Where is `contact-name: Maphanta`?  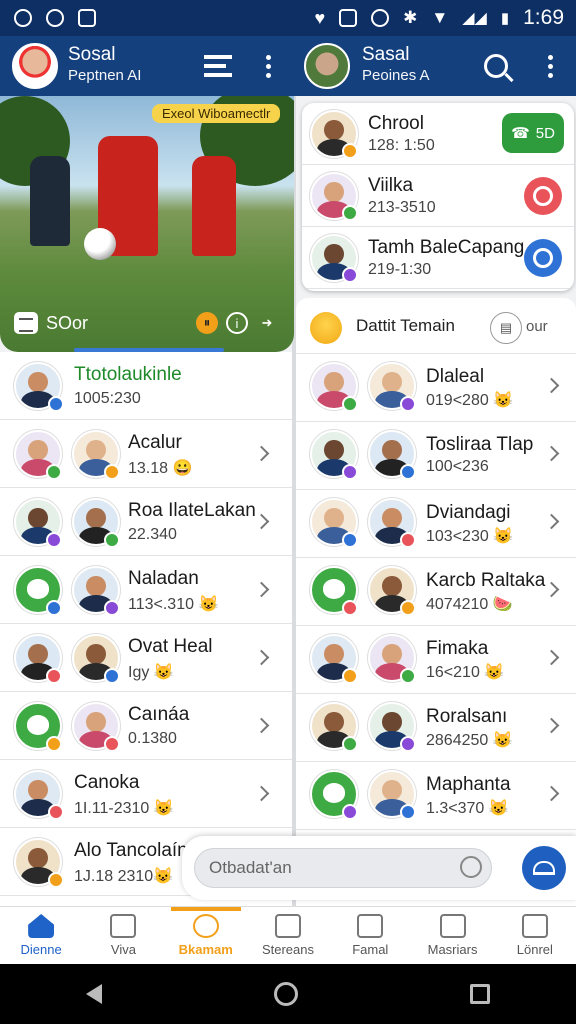 contact-name: Maphanta is located at coordinates (468, 784).